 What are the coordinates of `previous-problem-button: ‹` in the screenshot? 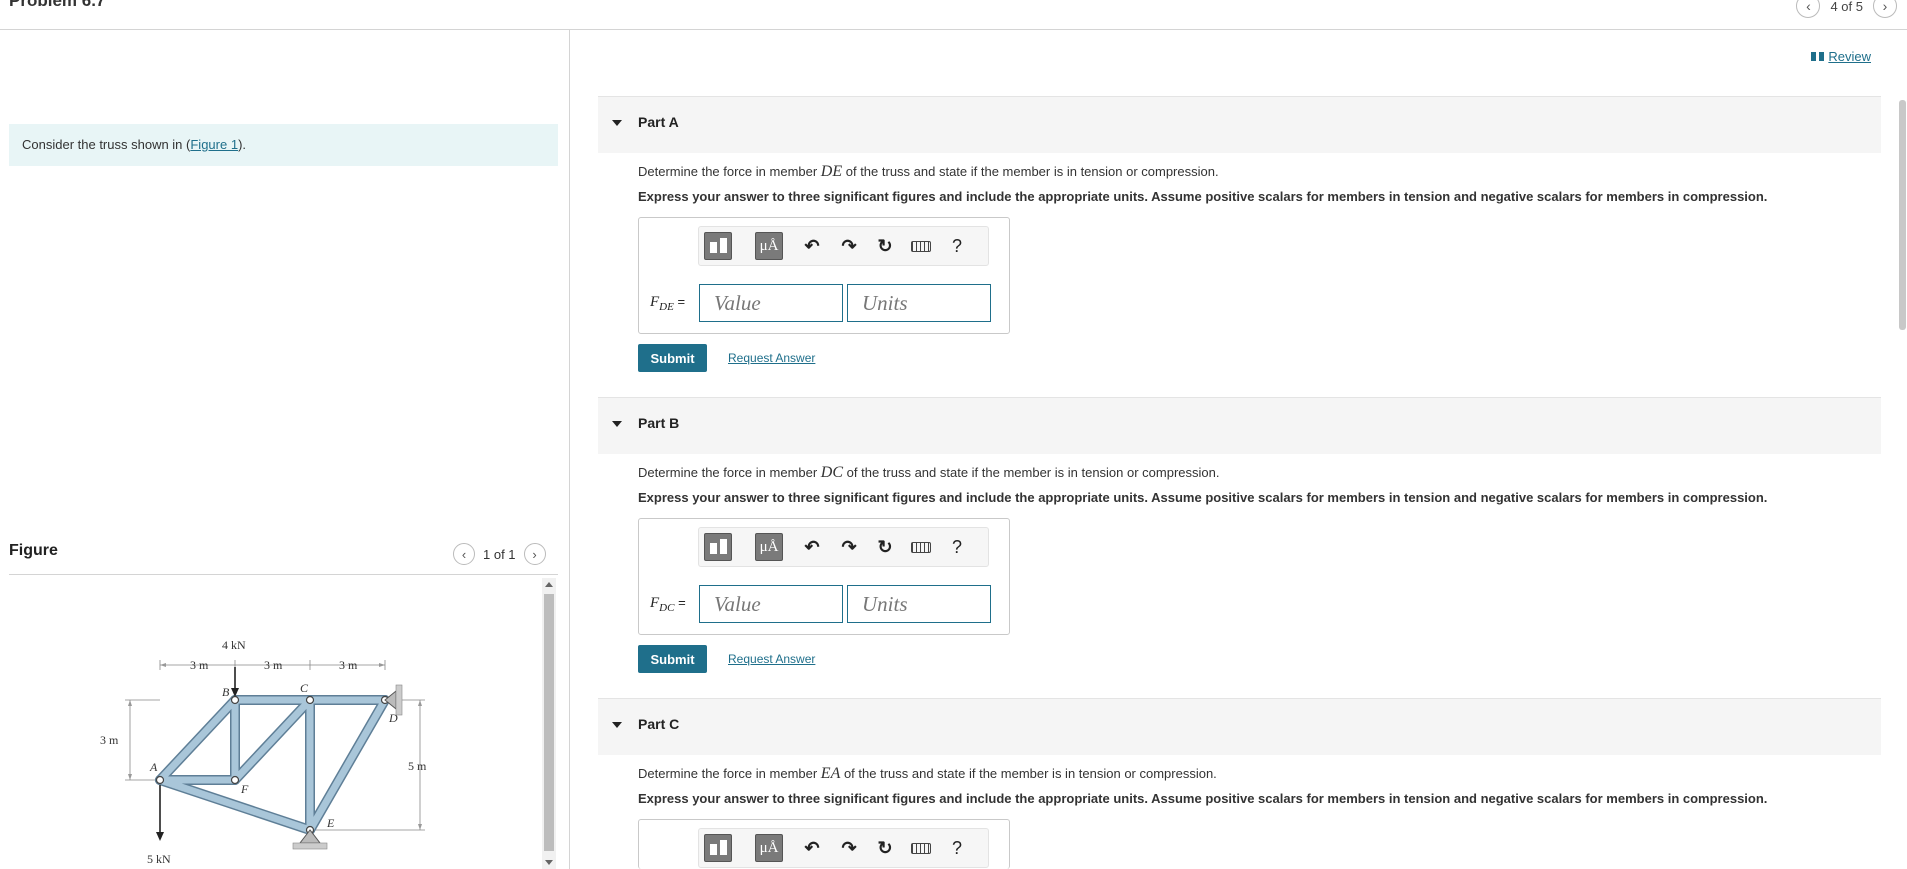 It's located at (1808, 9).